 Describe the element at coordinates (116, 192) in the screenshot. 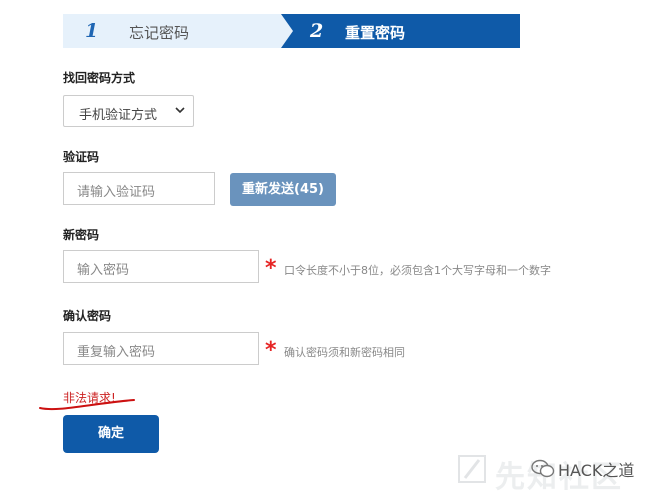

I see `code-placeholder: 请输入验证码` at that location.